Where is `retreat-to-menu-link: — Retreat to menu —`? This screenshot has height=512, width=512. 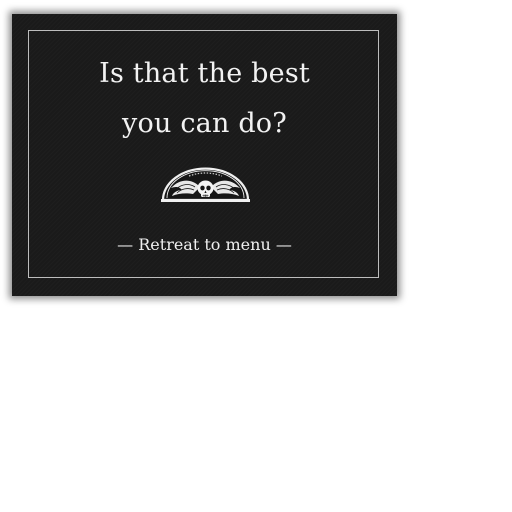 retreat-to-menu-link: — Retreat to menu — is located at coordinates (204, 245).